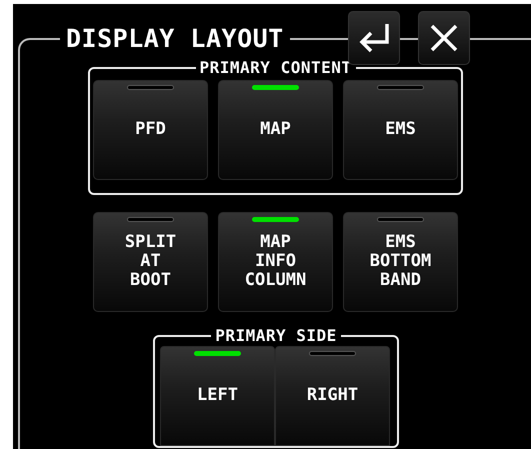 The image size is (531, 449). Describe the element at coordinates (275, 68) in the screenshot. I see `group-label: PRIMARY CONTENT` at that location.